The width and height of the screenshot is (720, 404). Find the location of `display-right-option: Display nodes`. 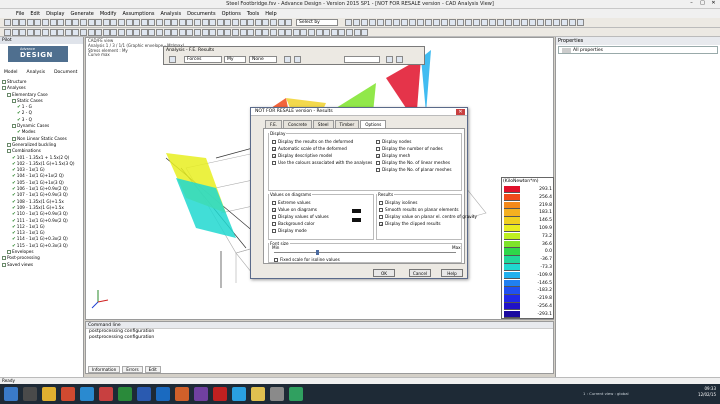

display-right-option: Display nodes is located at coordinates (393, 141).